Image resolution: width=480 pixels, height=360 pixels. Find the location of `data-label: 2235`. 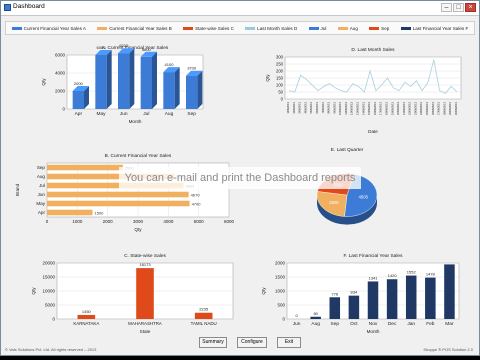

data-label: 2235 is located at coordinates (204, 309).